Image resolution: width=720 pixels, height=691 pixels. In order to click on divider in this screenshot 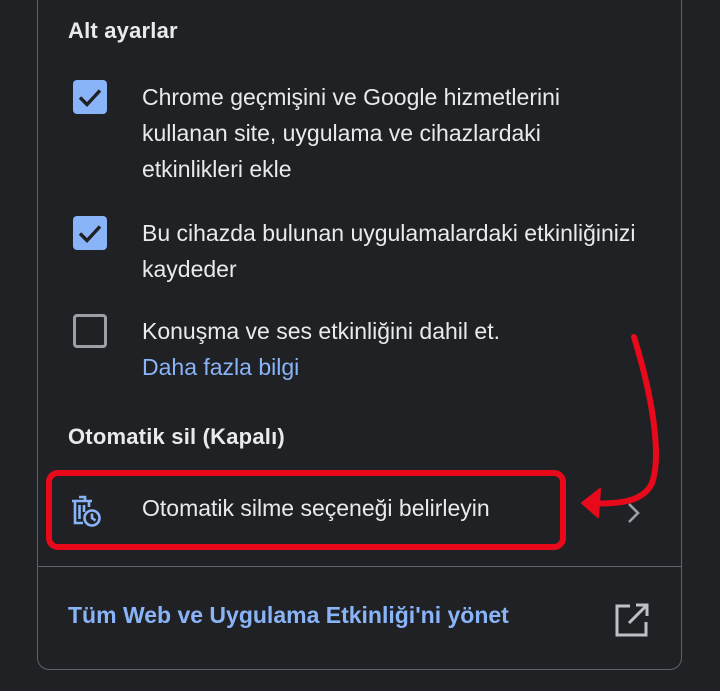, I will do `click(359, 566)`.